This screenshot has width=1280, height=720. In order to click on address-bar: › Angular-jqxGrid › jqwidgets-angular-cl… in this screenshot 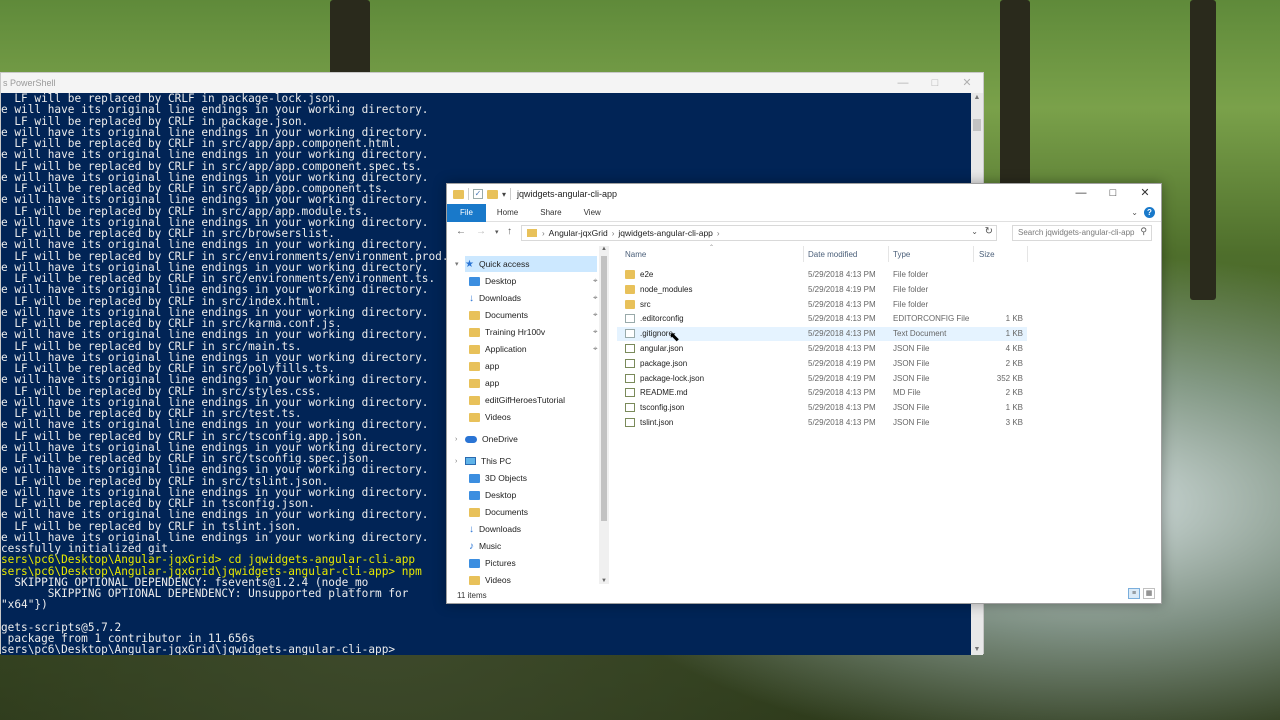, I will do `click(759, 233)`.